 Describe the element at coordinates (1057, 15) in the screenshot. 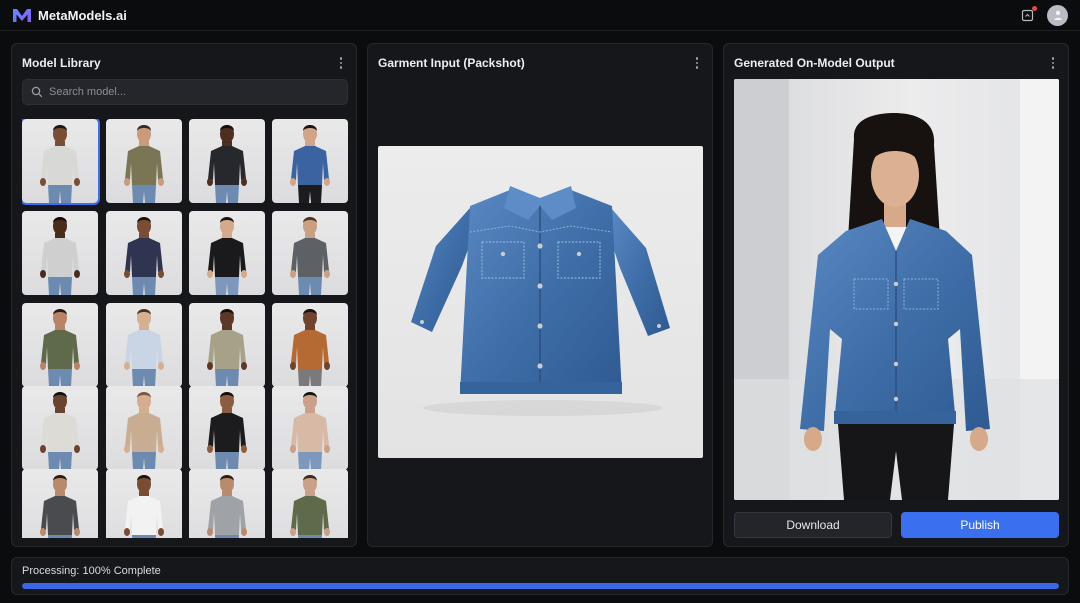

I see `user-avatar-icon` at that location.